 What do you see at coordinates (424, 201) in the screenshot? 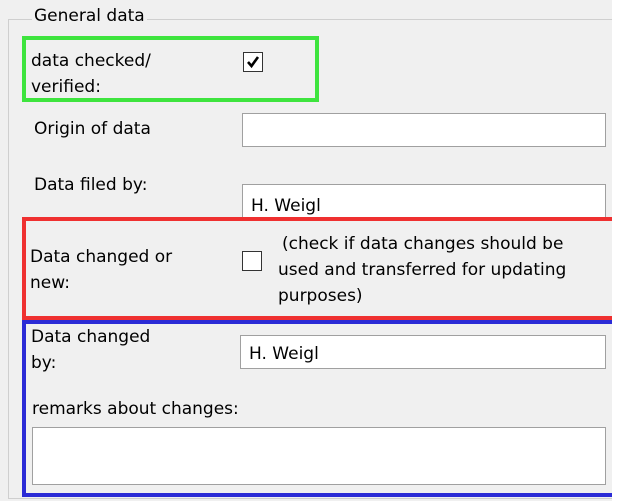
I see `data-filed-by-field: H. Weigl` at bounding box center [424, 201].